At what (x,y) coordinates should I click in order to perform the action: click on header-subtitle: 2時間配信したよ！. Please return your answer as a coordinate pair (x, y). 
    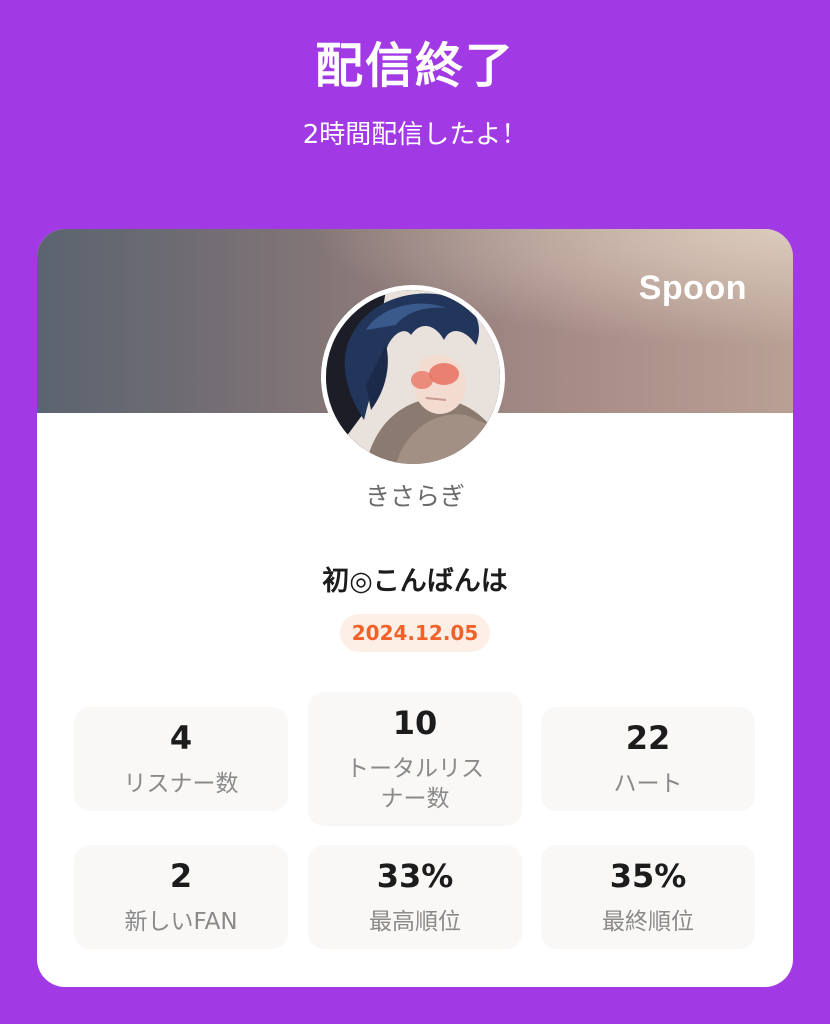
    Looking at the image, I should click on (415, 135).